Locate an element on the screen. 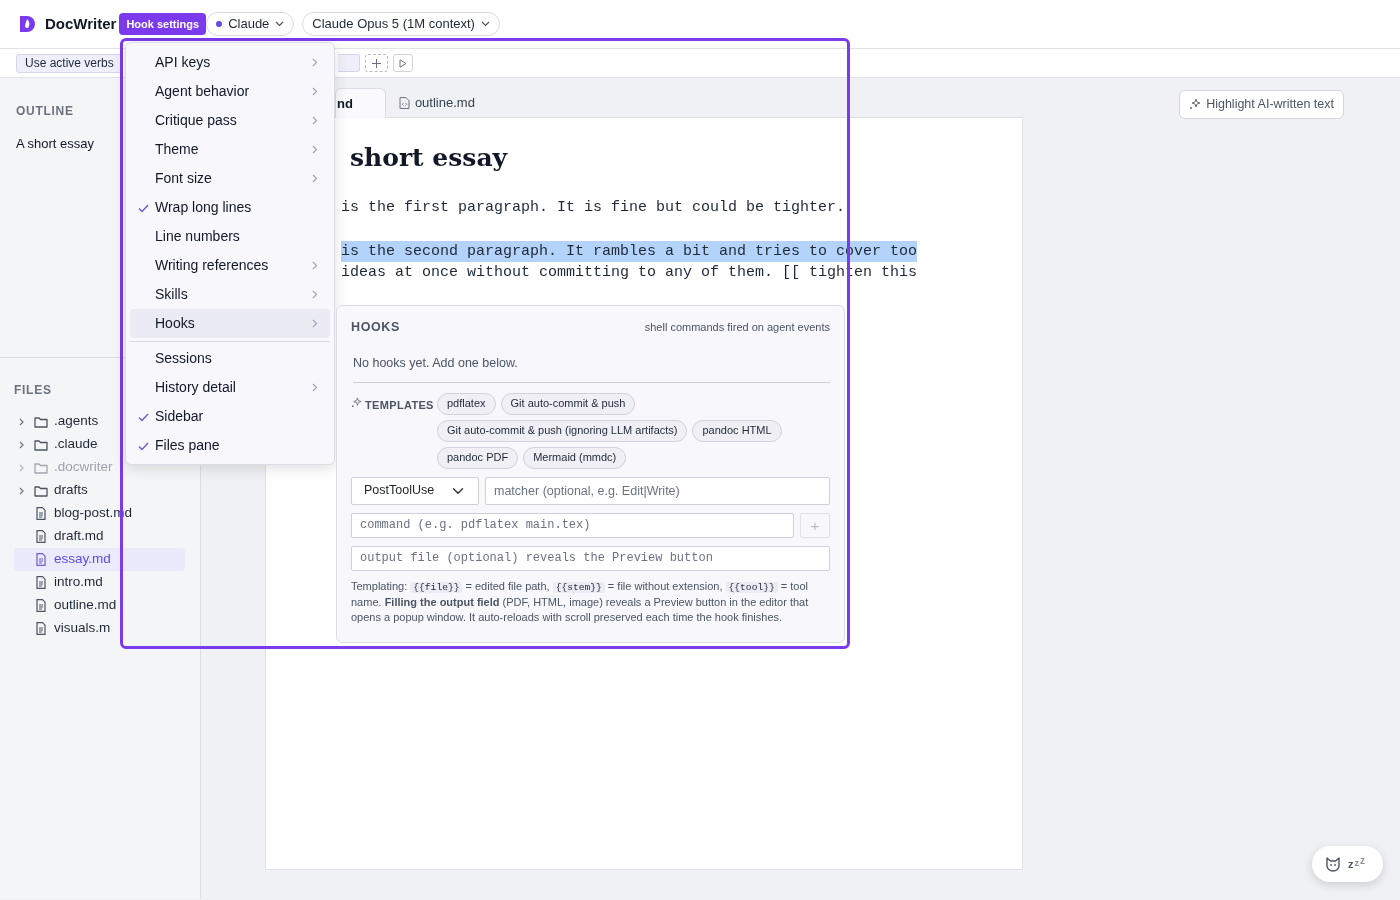 The image size is (1400, 900). suggestion-chip: Use active verbs is located at coordinates (69, 63).